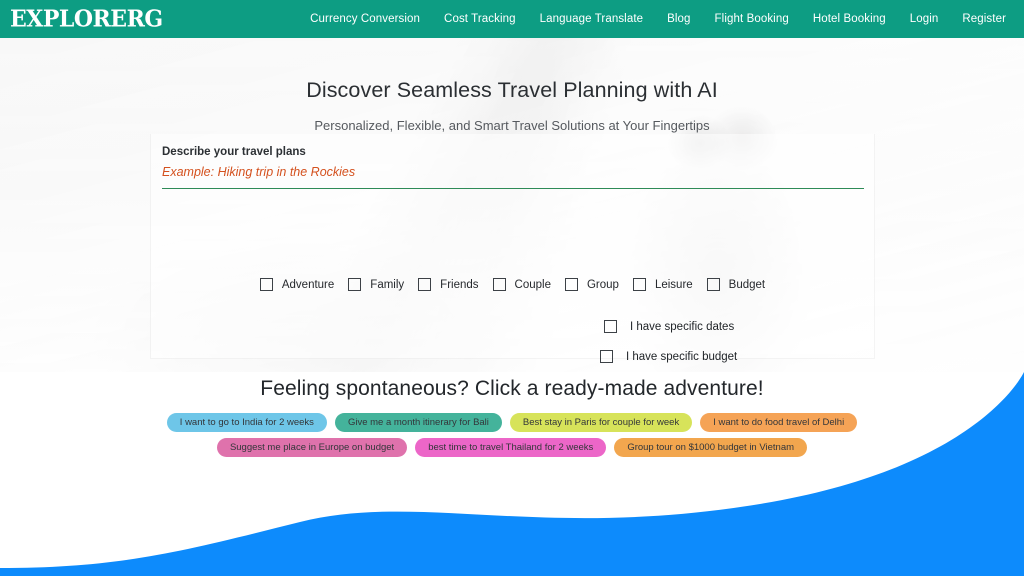 The height and width of the screenshot is (576, 1024). I want to click on checkbox-group: Group, so click(591, 284).